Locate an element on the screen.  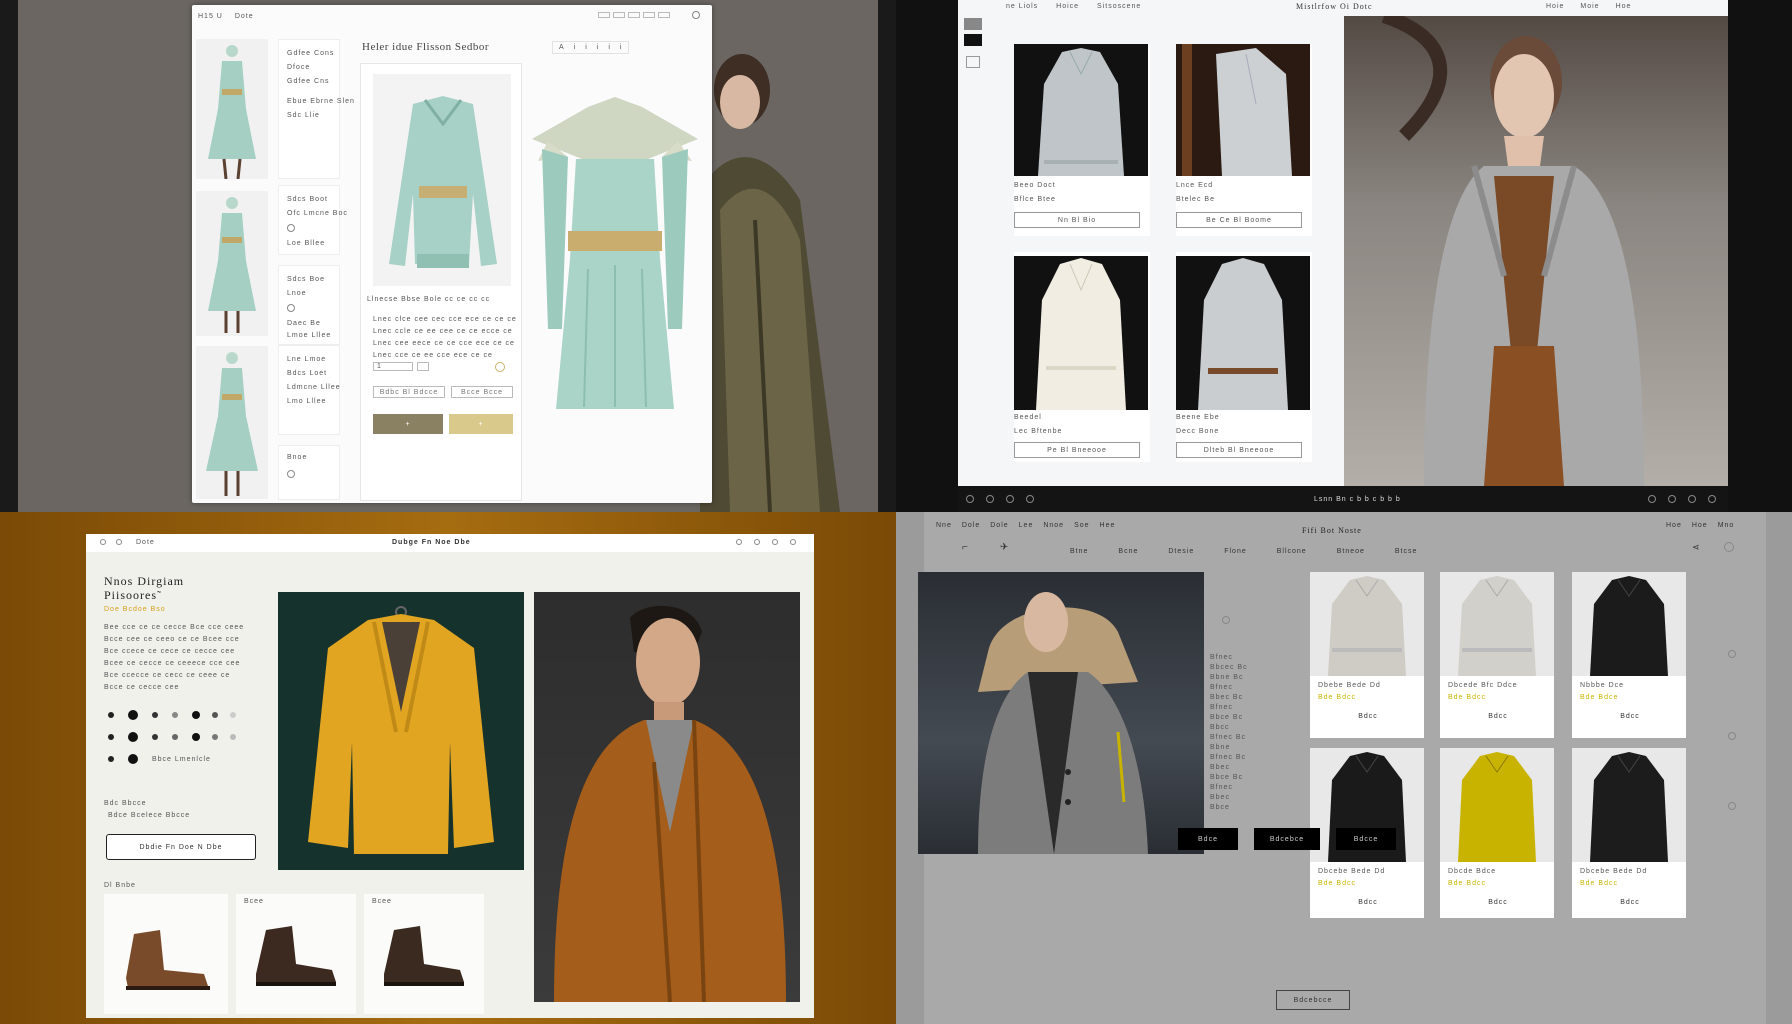
fullscreen-icon is located at coordinates (1712, 499).